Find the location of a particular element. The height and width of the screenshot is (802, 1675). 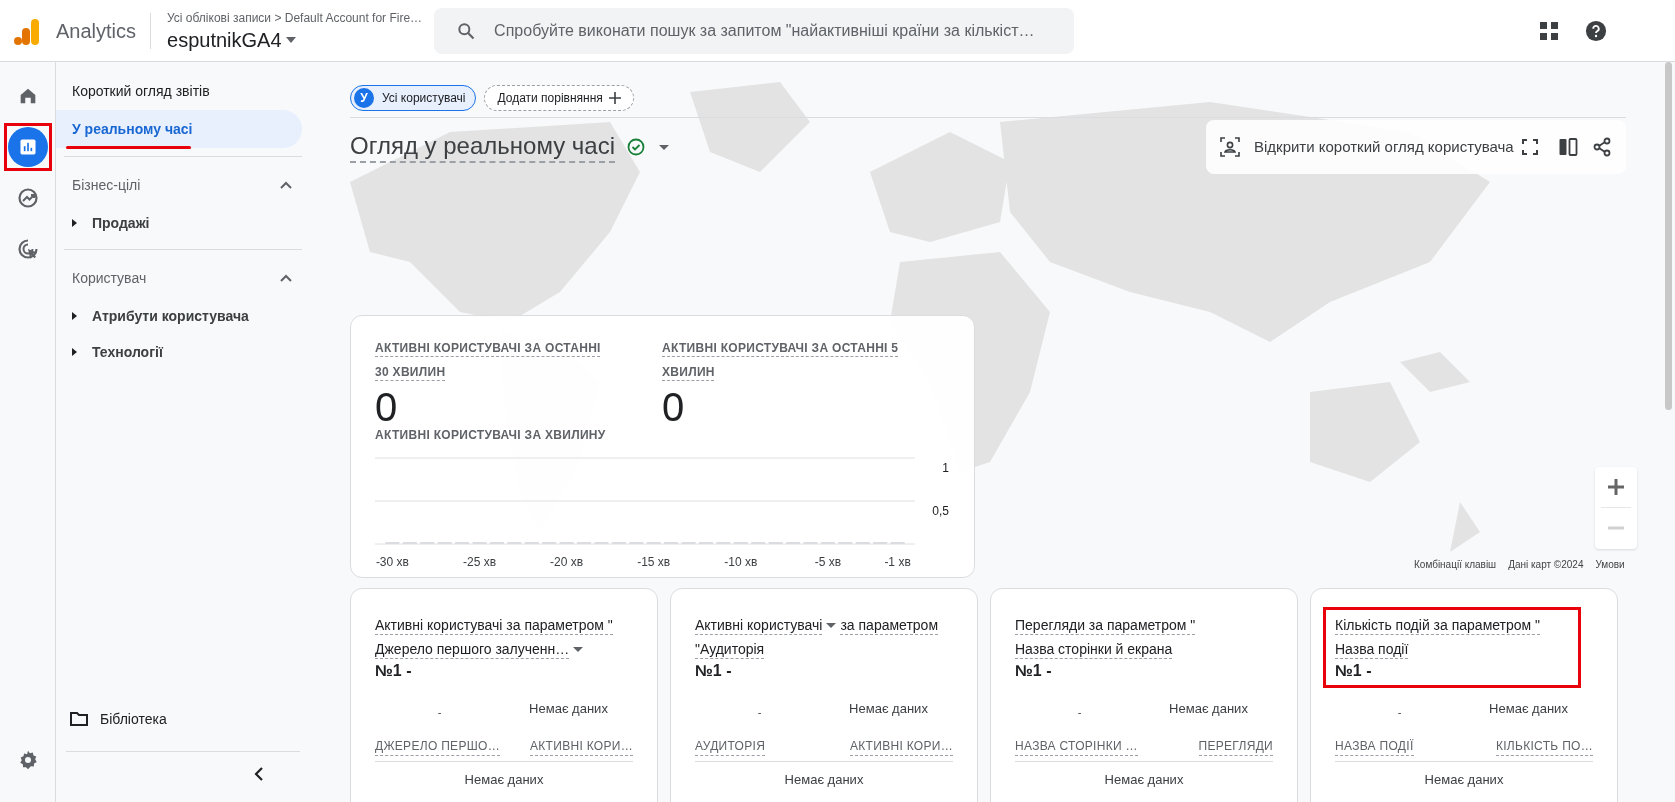

x-tick-label: -5 хв is located at coordinates (828, 562).